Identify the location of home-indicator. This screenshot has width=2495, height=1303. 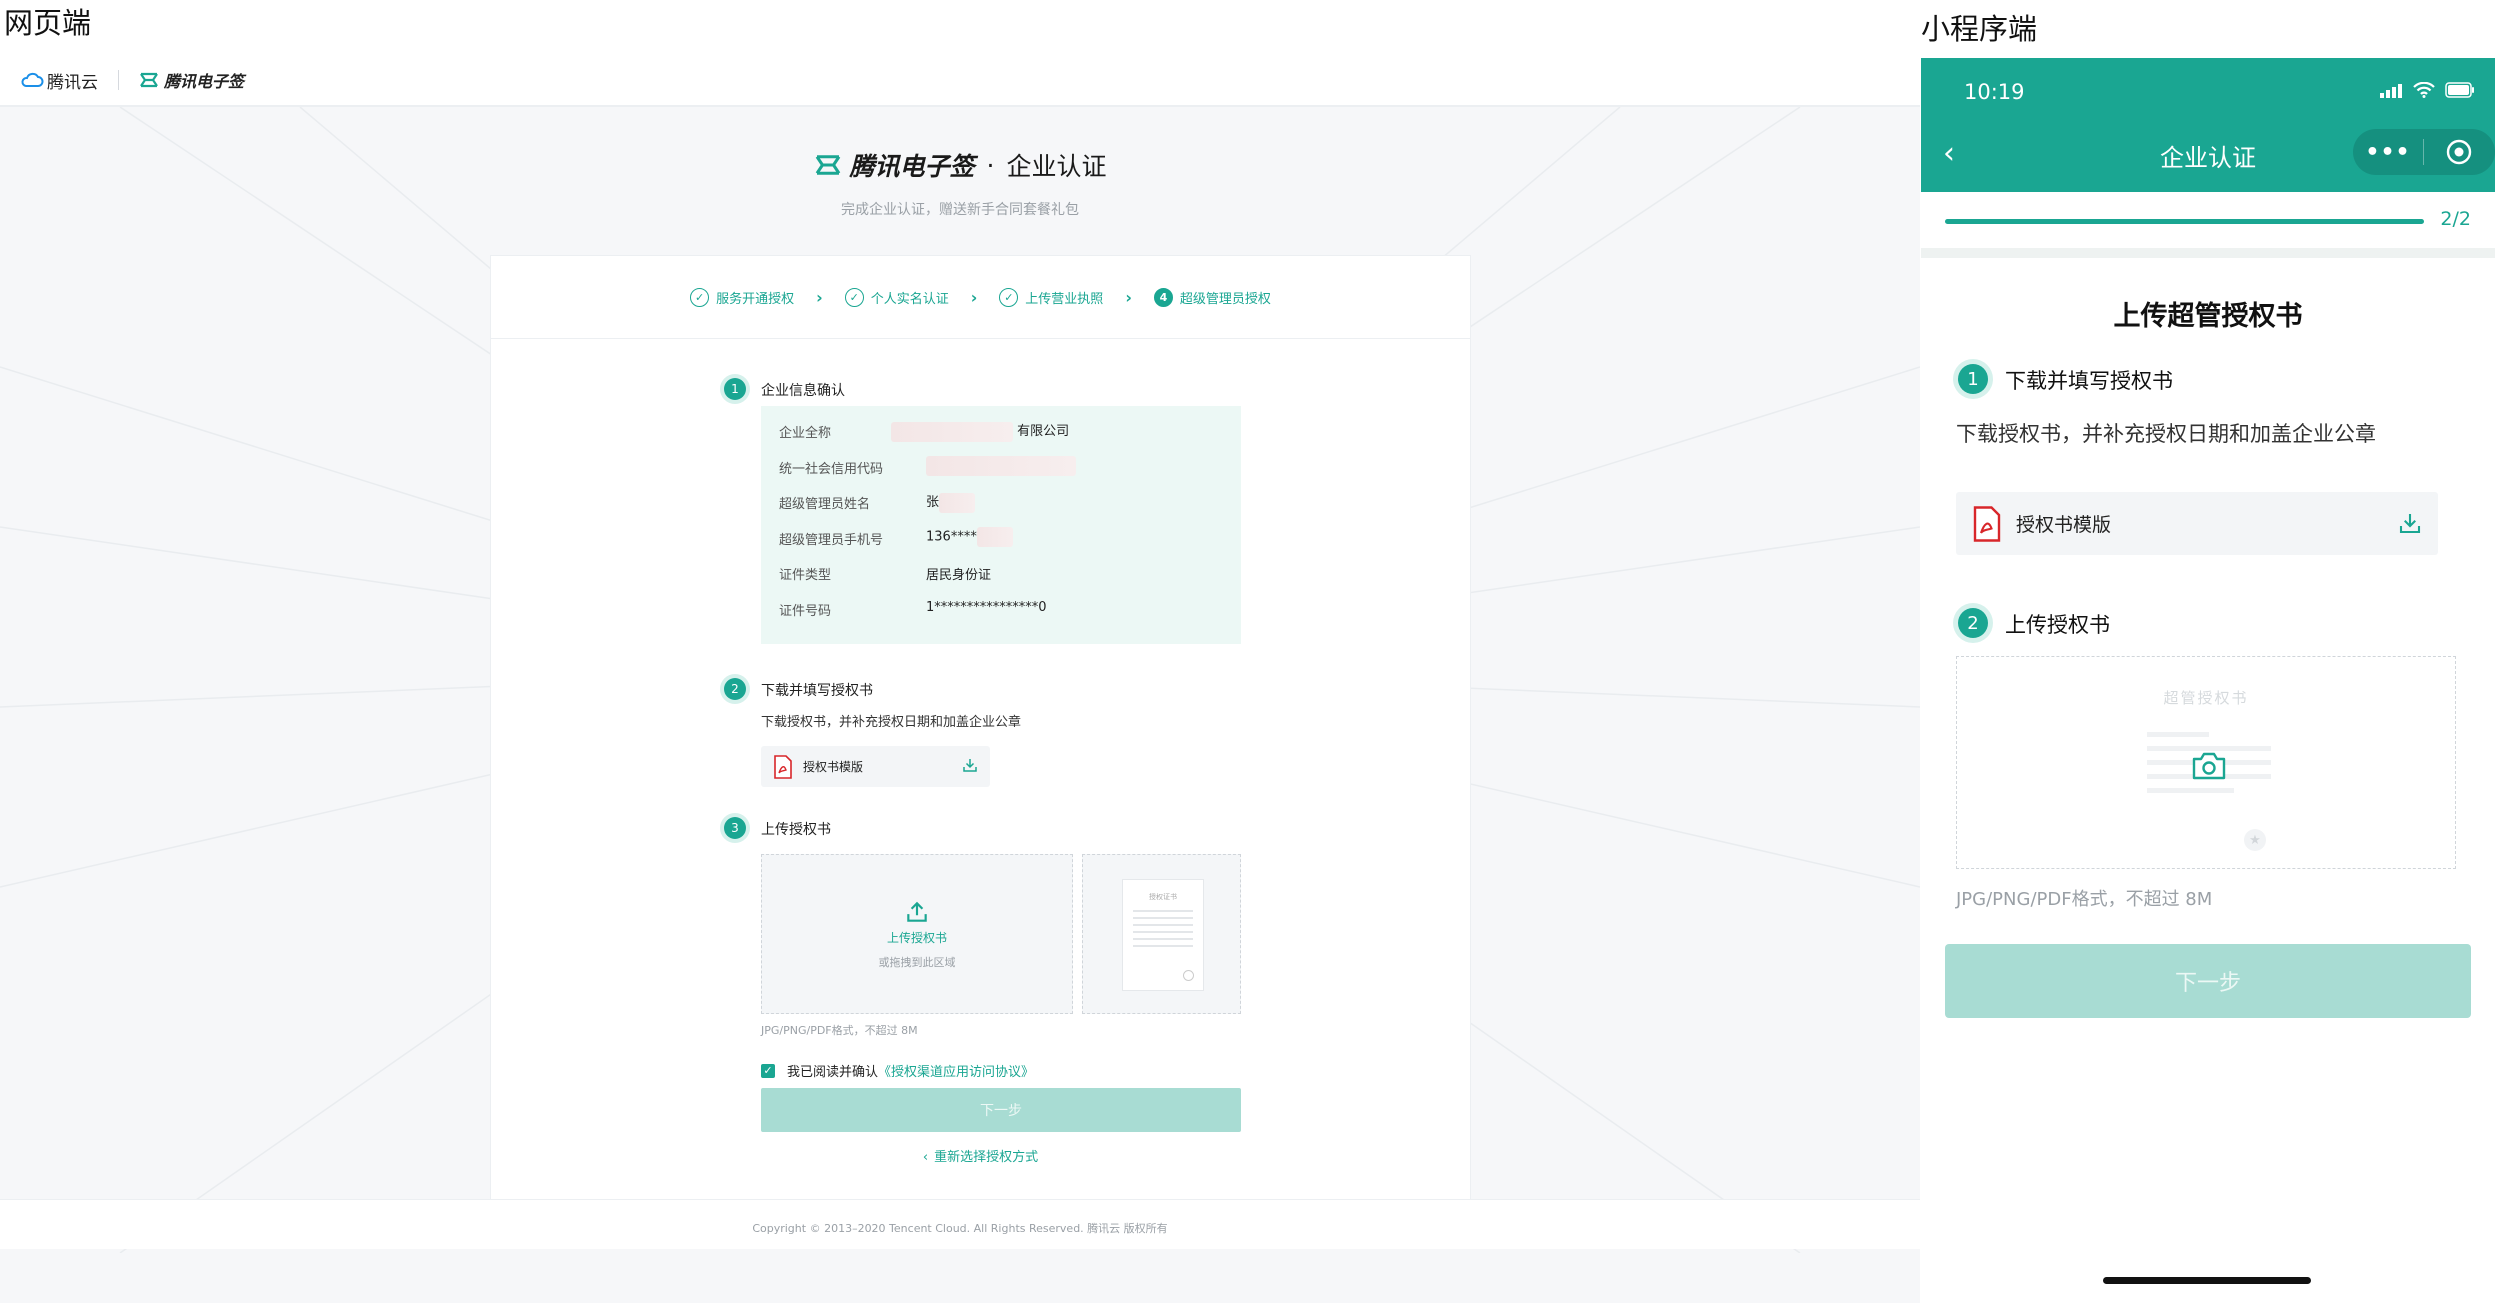
(2207, 1280).